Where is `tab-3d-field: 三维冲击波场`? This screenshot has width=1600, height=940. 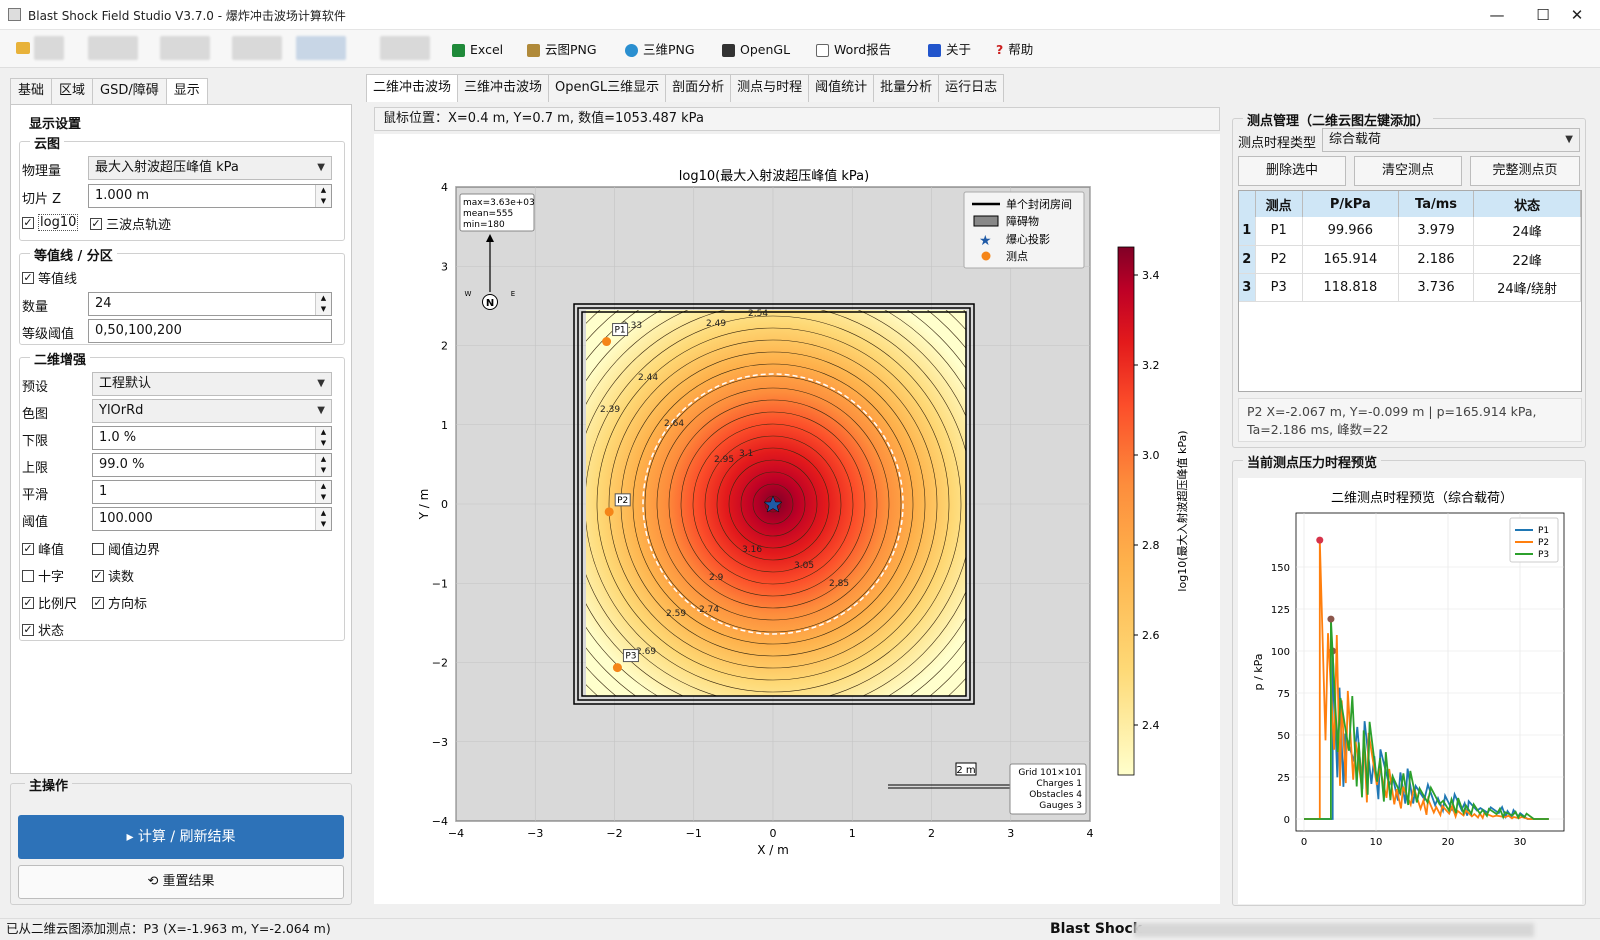 tab-3d-field: 三维冲击波场 is located at coordinates (503, 88).